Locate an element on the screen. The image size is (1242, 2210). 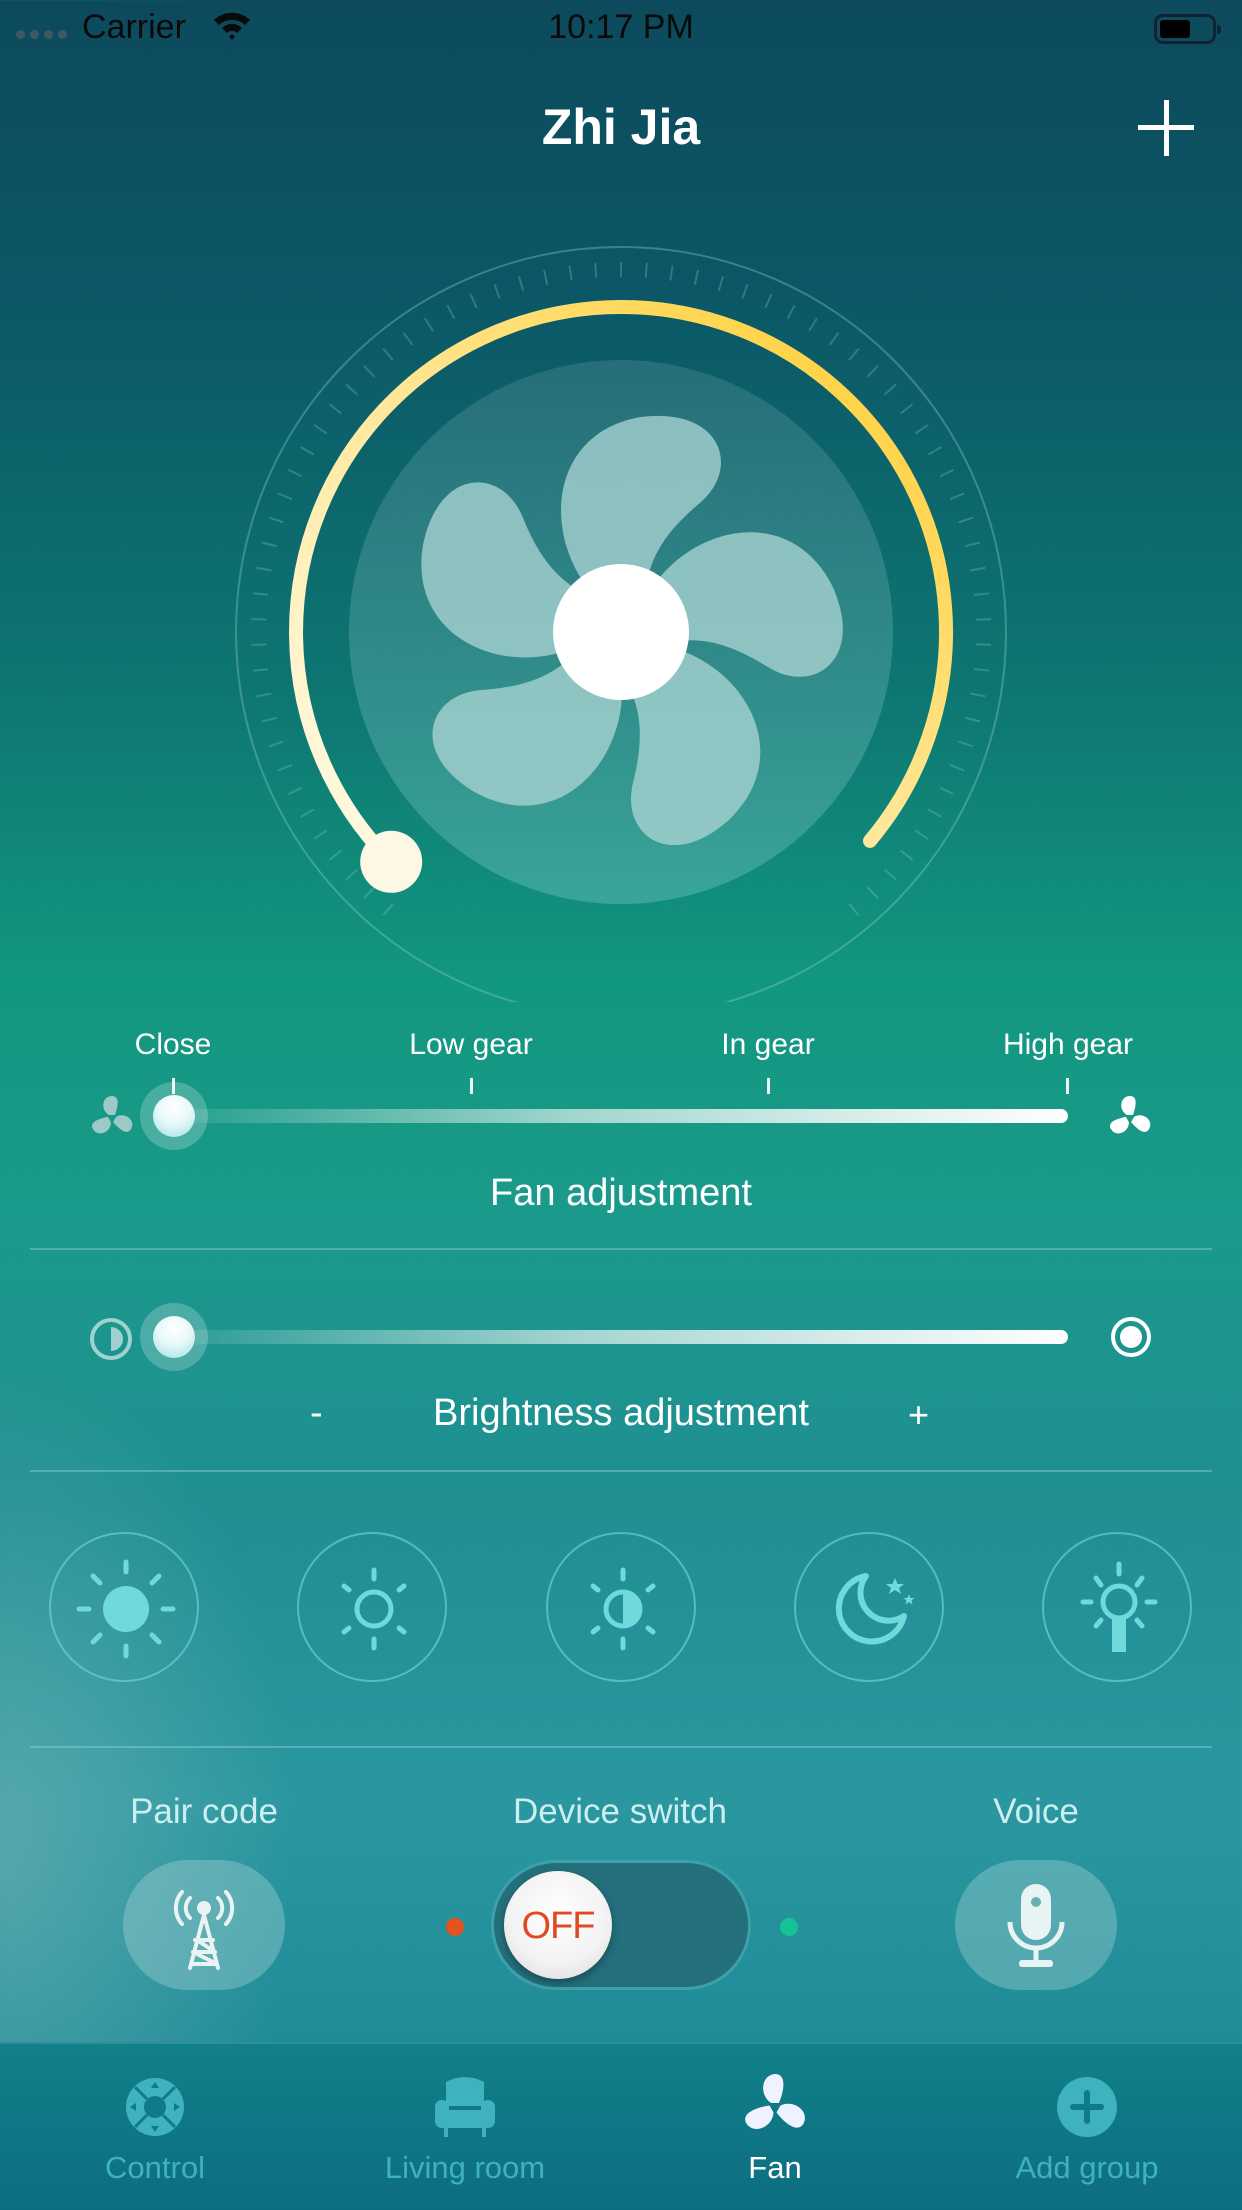
on-indicator-dot is located at coordinates (789, 1927).